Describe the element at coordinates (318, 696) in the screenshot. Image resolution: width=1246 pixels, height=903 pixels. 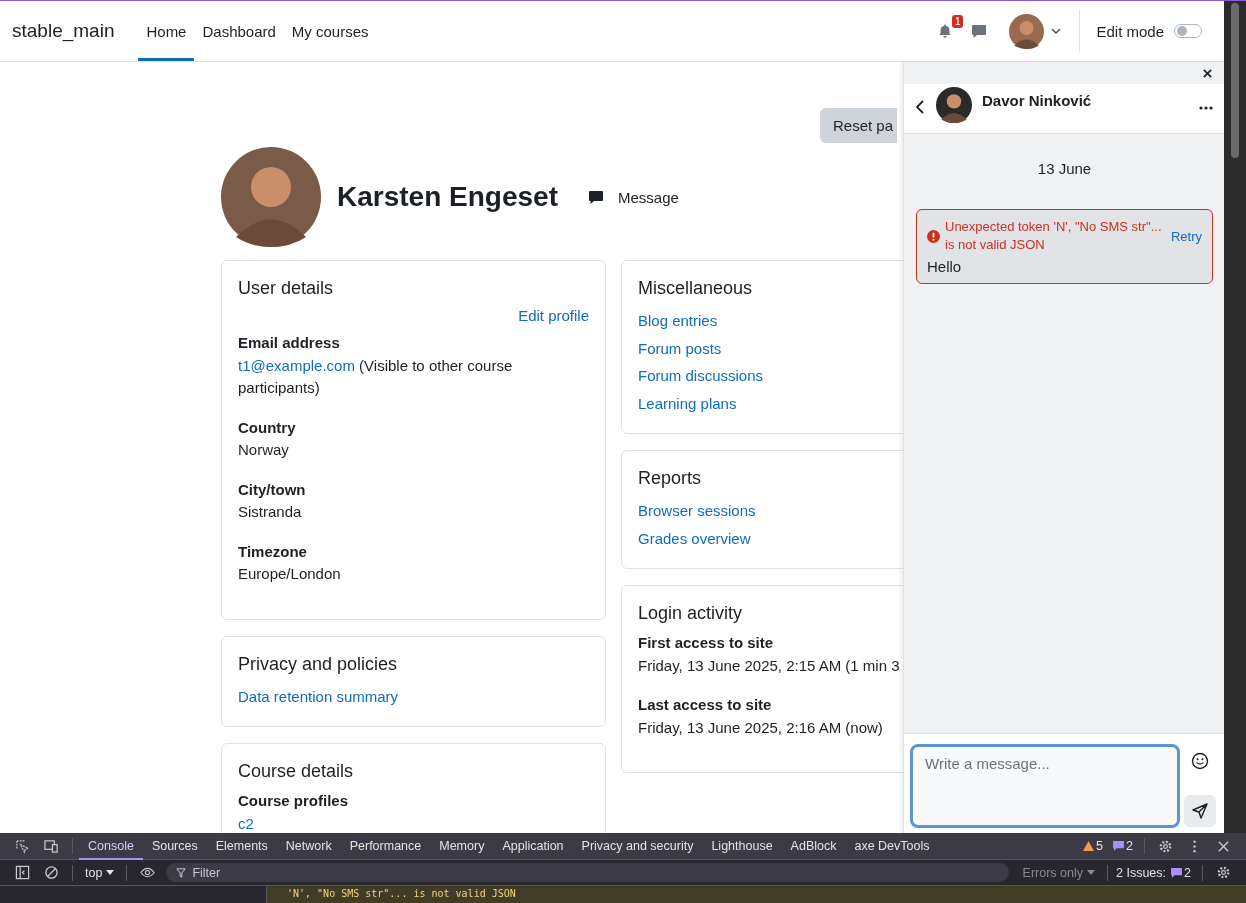
I see `card-link: Data retention summary` at that location.